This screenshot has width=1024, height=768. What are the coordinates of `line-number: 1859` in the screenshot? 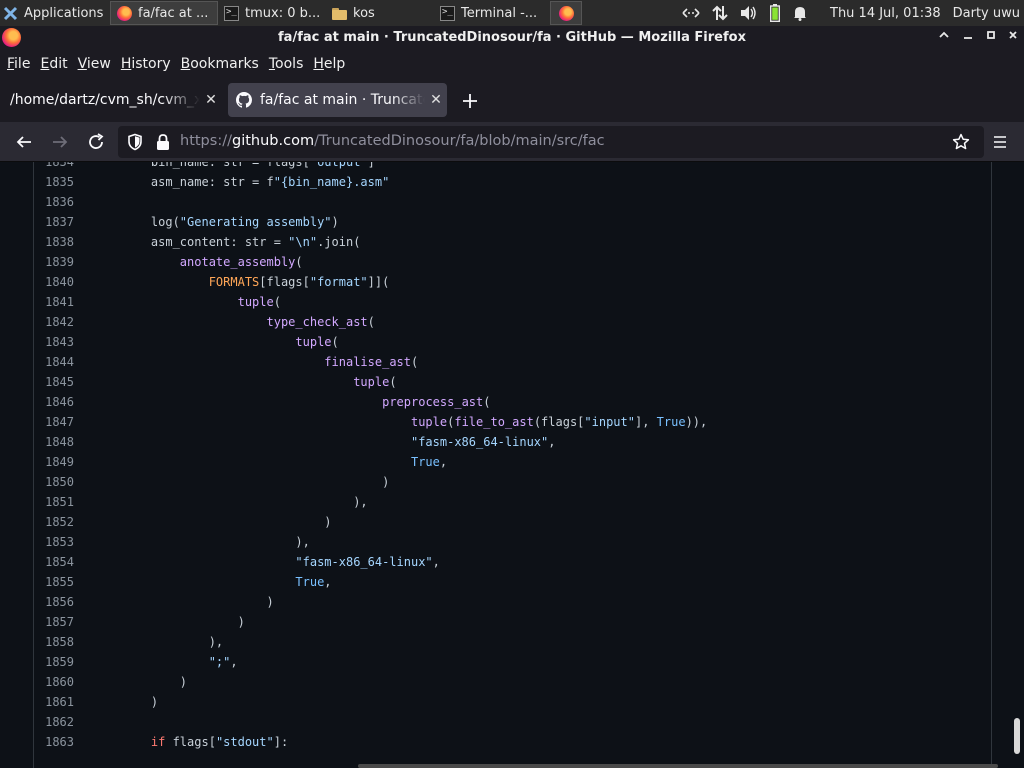 It's located at (59, 662).